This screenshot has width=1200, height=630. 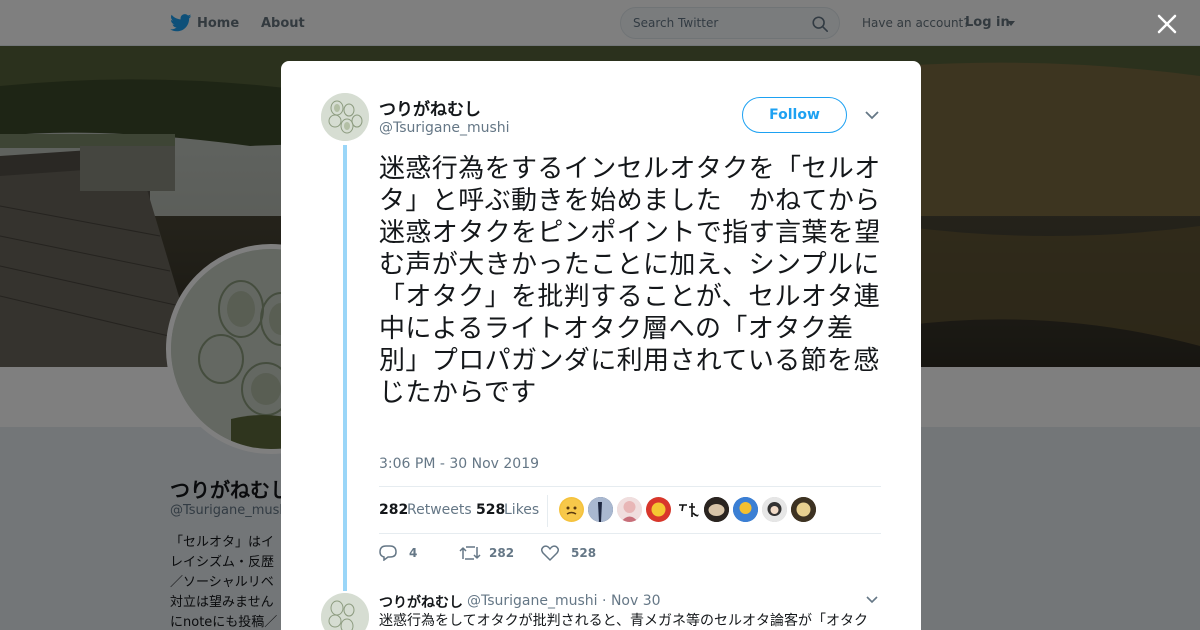 I want to click on author-name: つりがねむし, so click(x=430, y=107).